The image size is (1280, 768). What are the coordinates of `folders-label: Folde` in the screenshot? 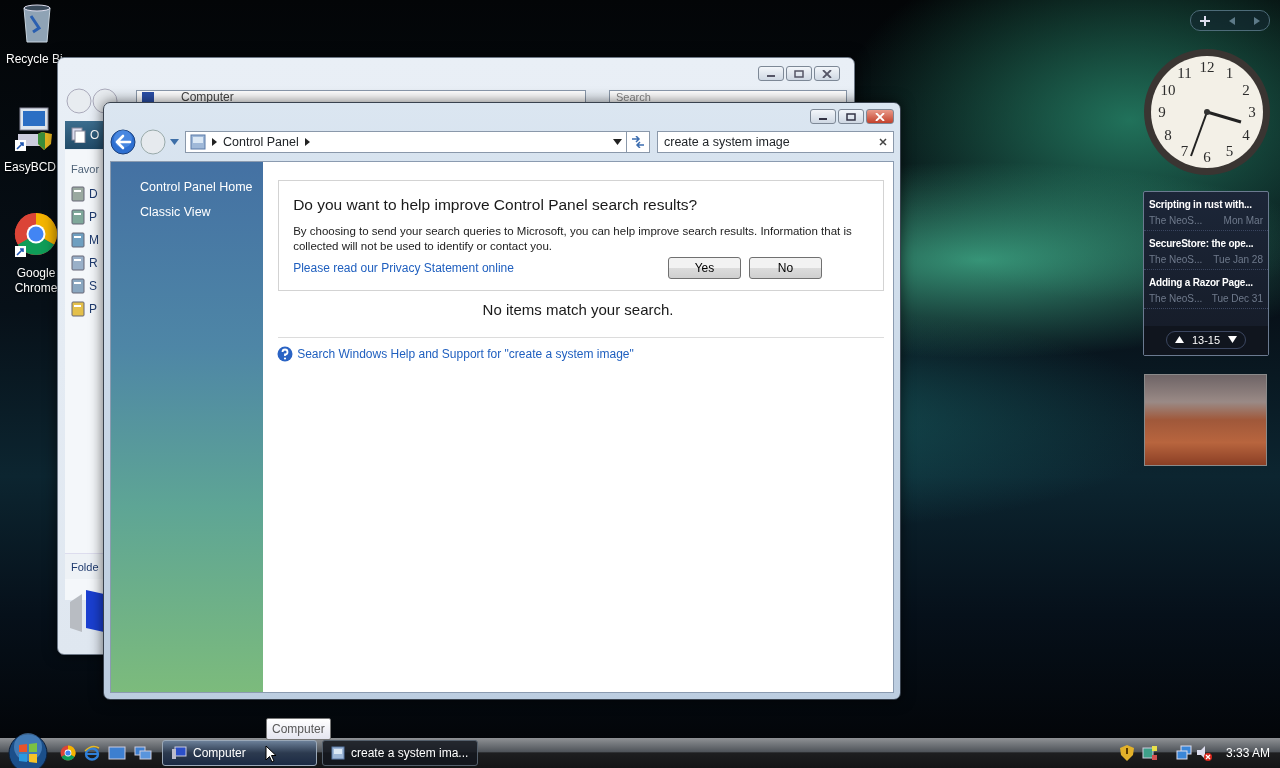 It's located at (84, 566).